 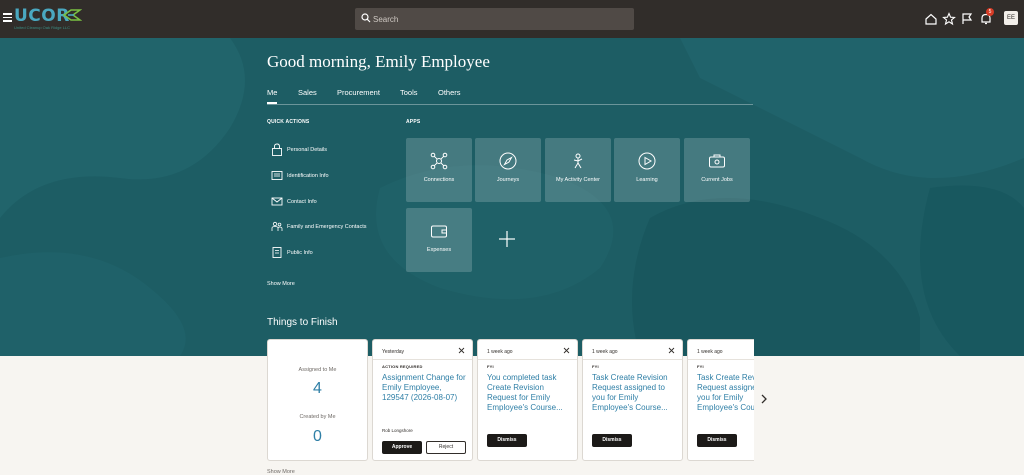 I want to click on network-icon, so click(x=439, y=161).